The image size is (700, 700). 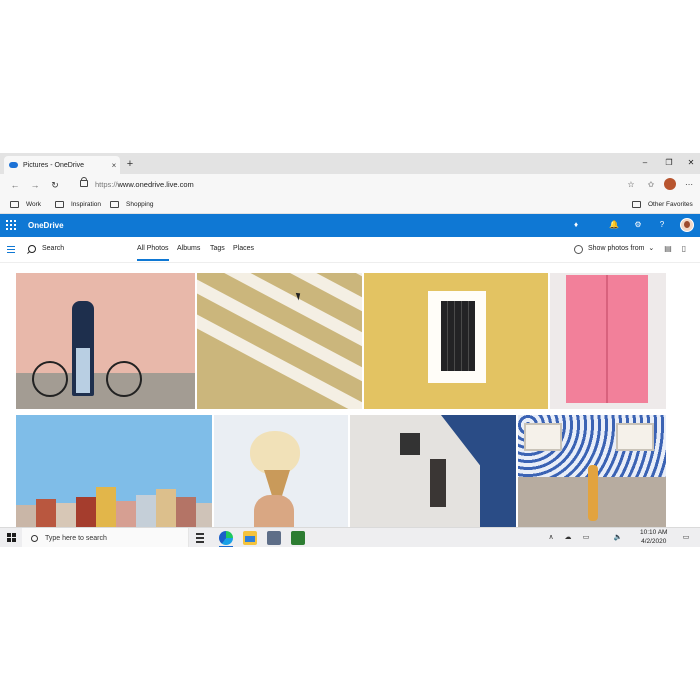 I want to click on tab-close-icon: ×, so click(x=114, y=165).